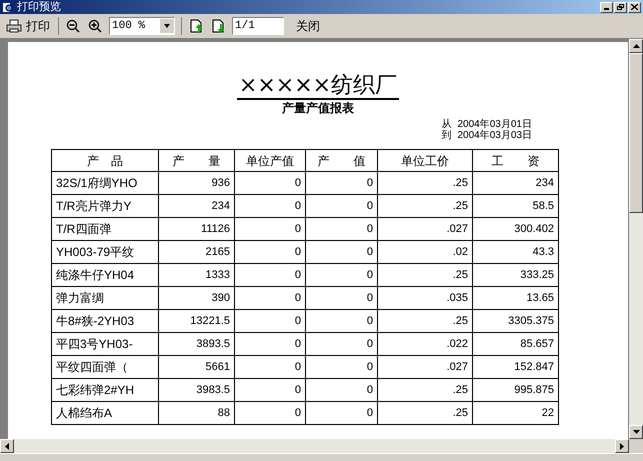  What do you see at coordinates (105, 344) in the screenshot?
I see `table-cell: 平四3号YH03-` at bounding box center [105, 344].